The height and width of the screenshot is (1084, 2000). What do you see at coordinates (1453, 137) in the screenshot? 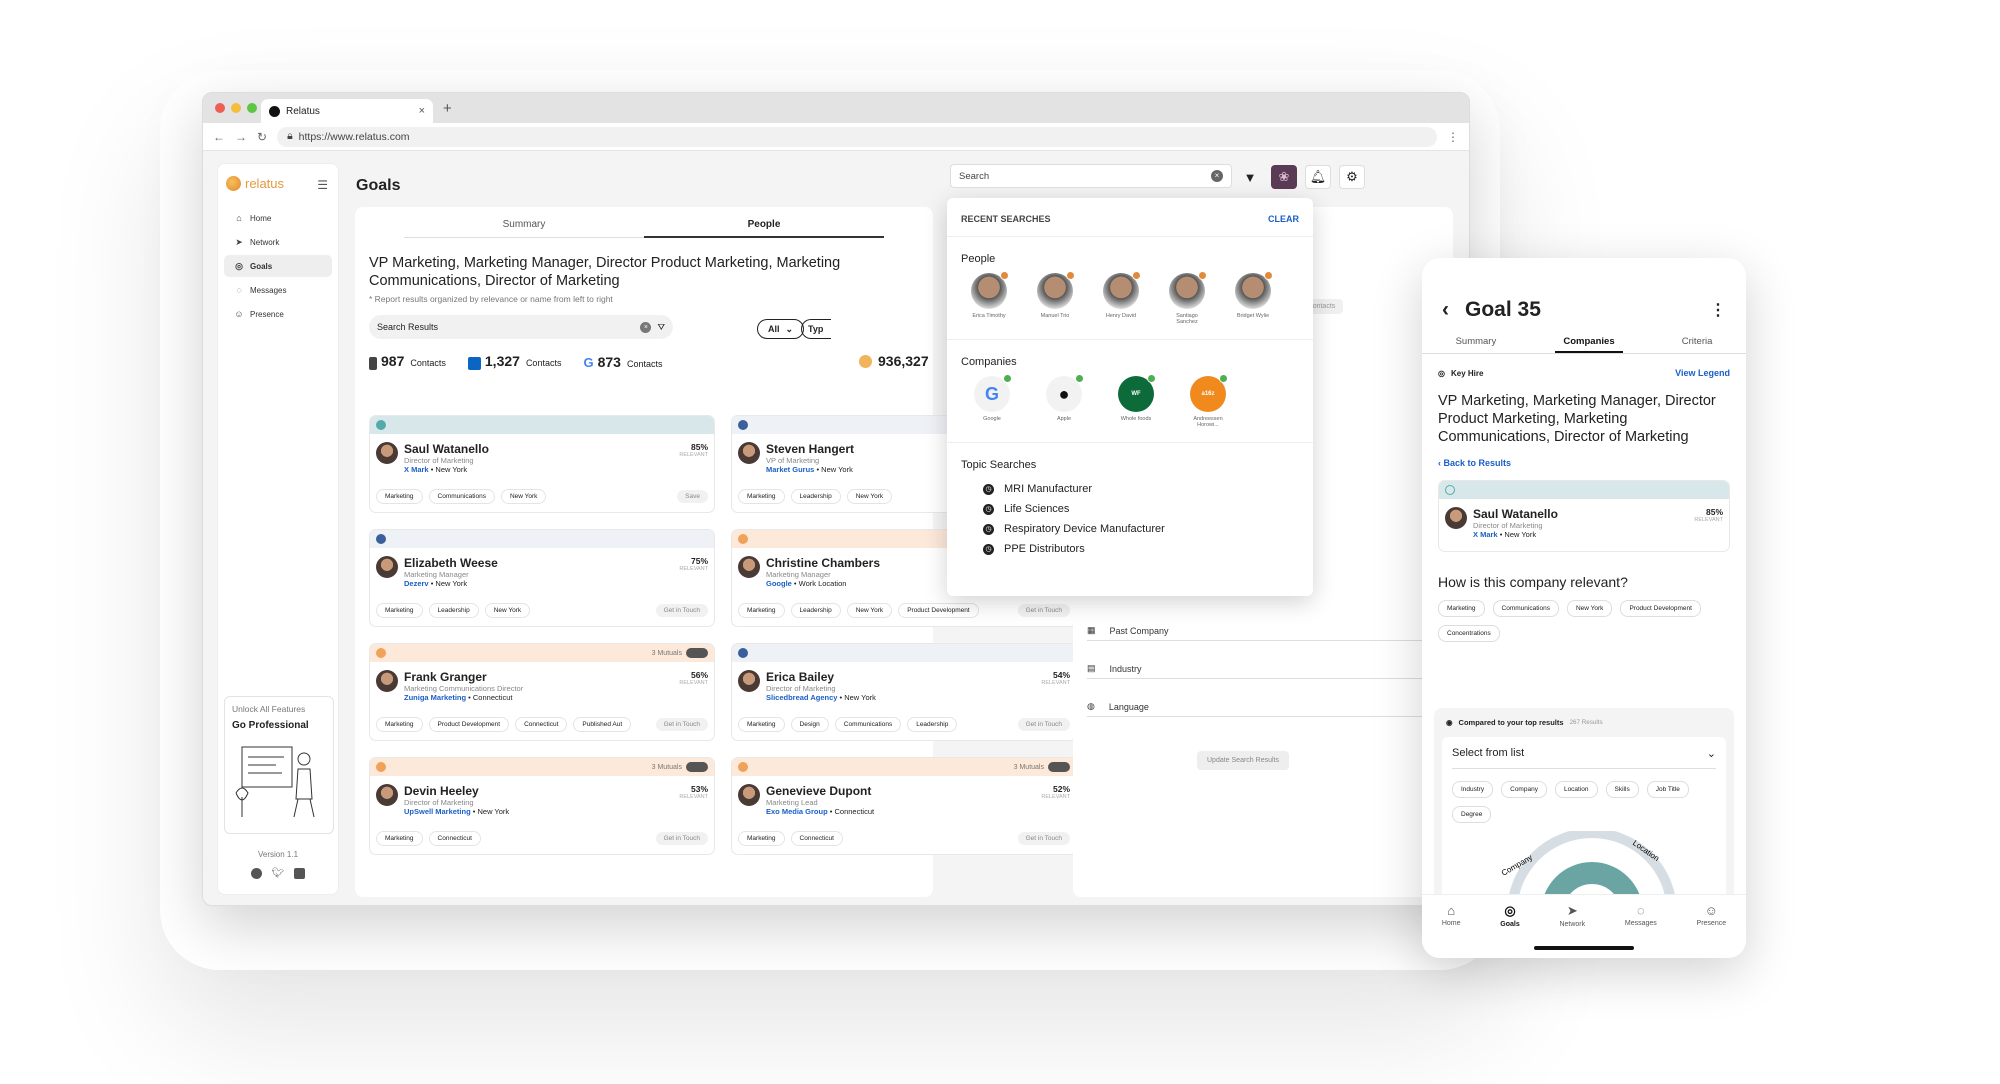
I see `browser-menu-icon: ⋮` at bounding box center [1453, 137].